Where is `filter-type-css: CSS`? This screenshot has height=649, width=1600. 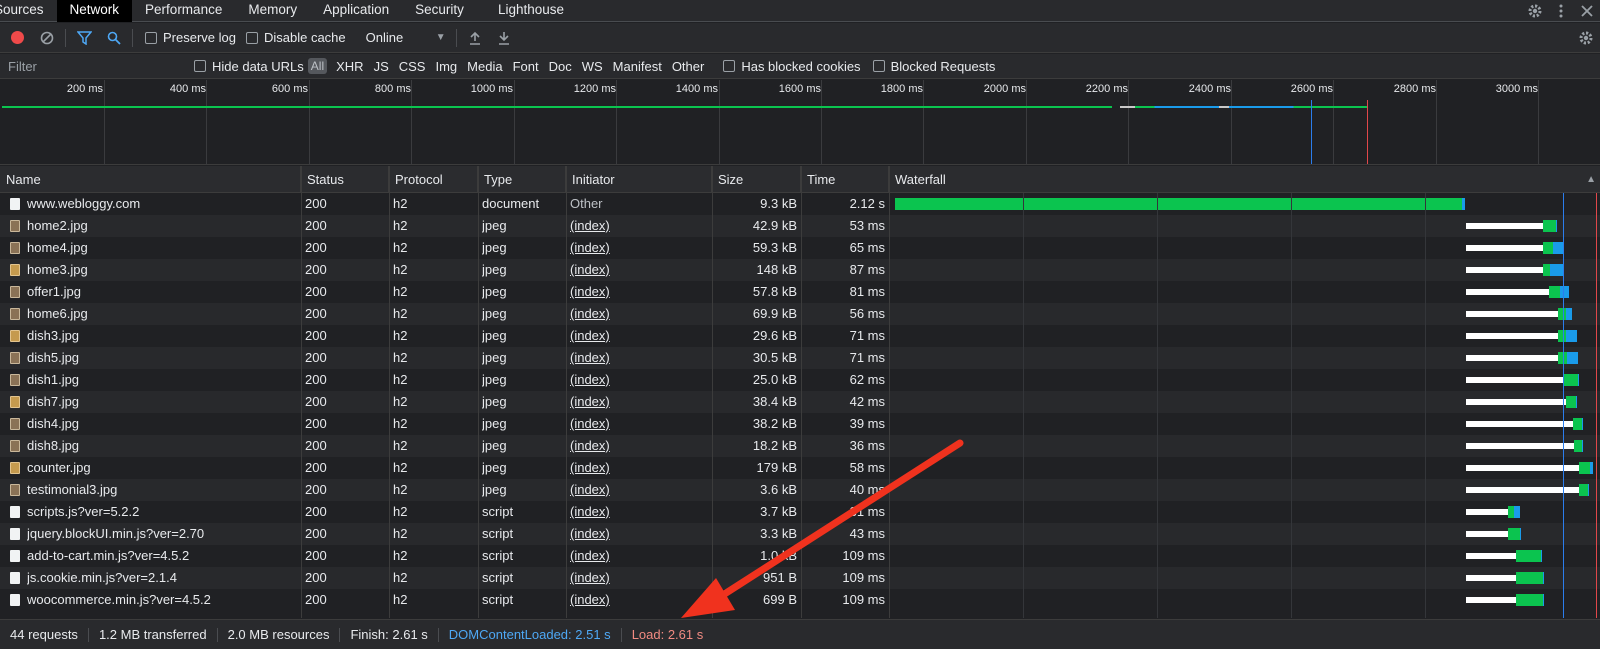
filter-type-css: CSS is located at coordinates (412, 66).